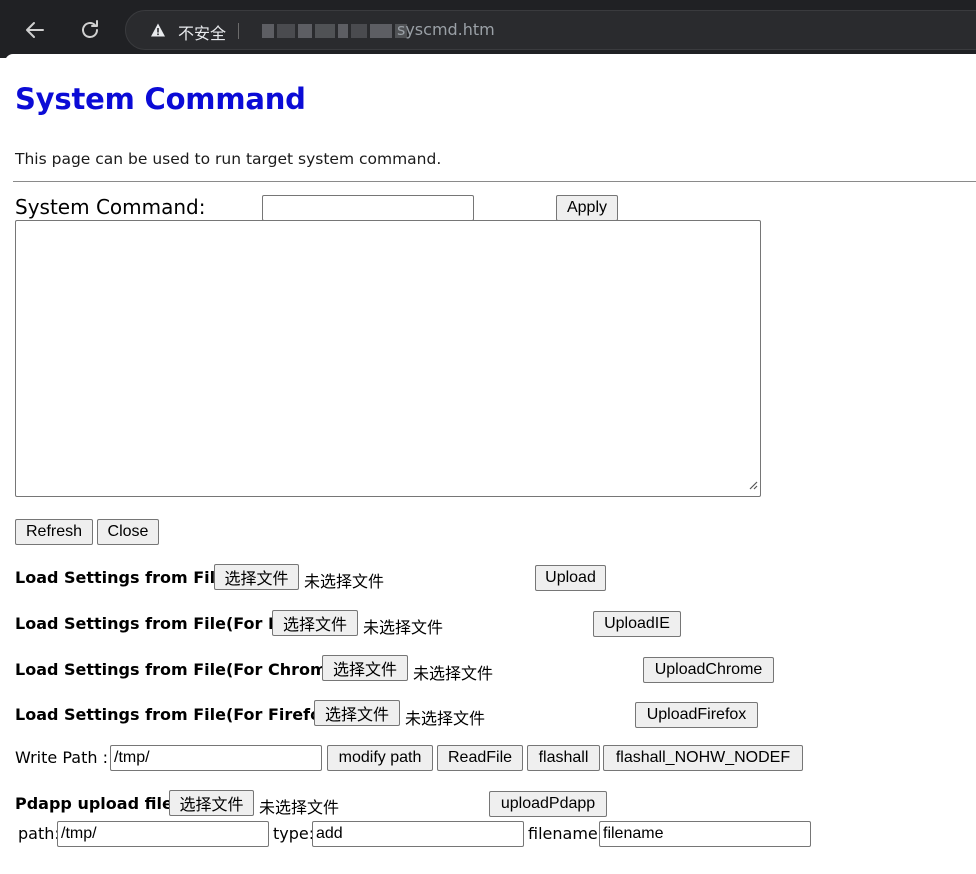 This screenshot has width=976, height=874. Describe the element at coordinates (211, 803) in the screenshot. I see `choose-file-pdapp-button: 选择文件` at that location.